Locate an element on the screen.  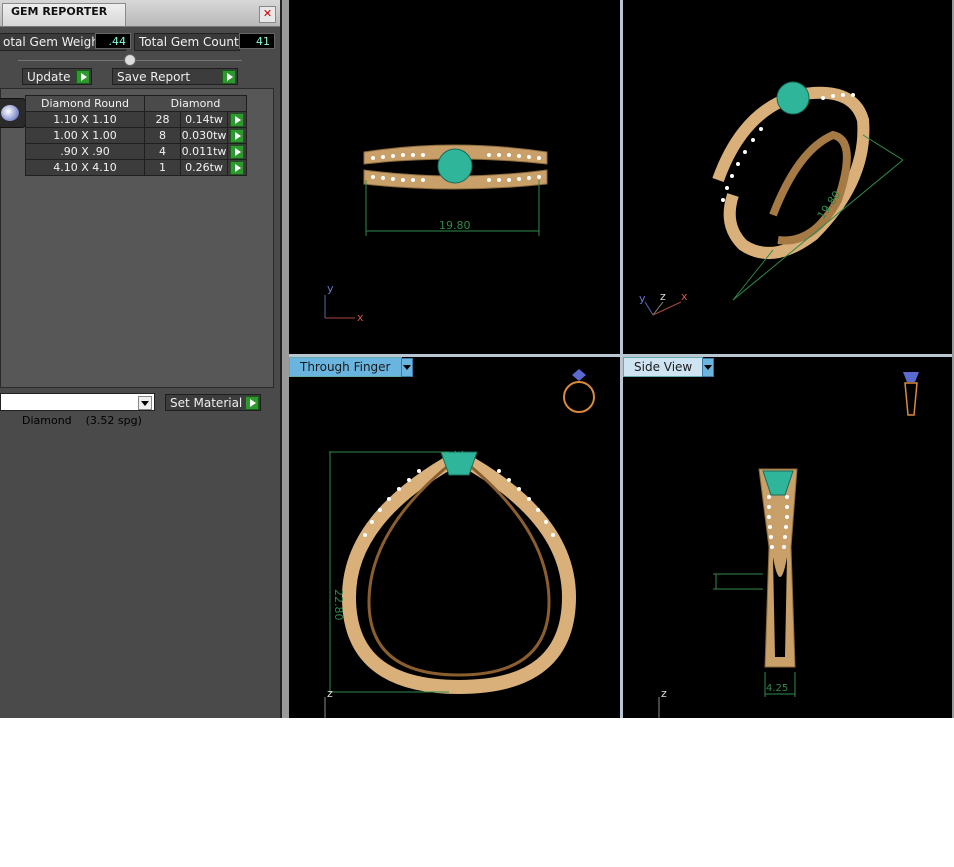
set-material-button: Set Material is located at coordinates (213, 402).